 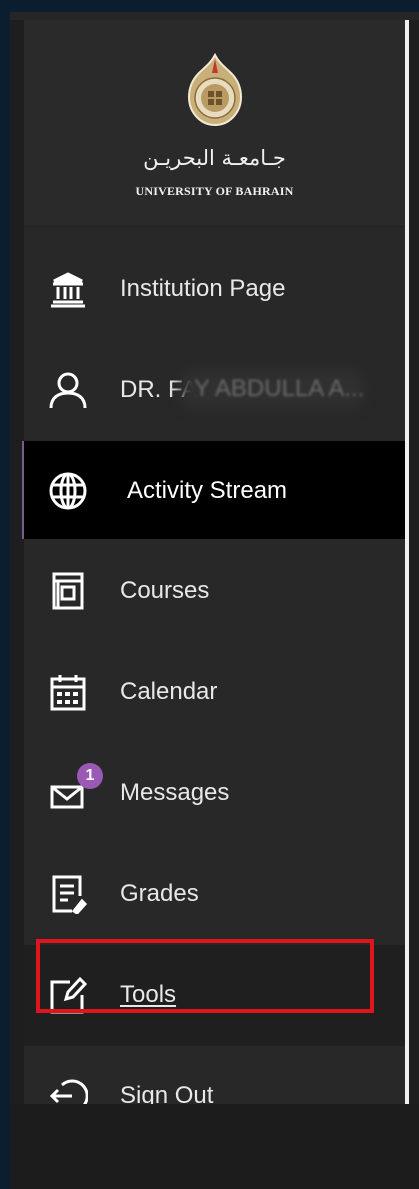 I want to click on sidebar-divider, so click(x=407, y=562).